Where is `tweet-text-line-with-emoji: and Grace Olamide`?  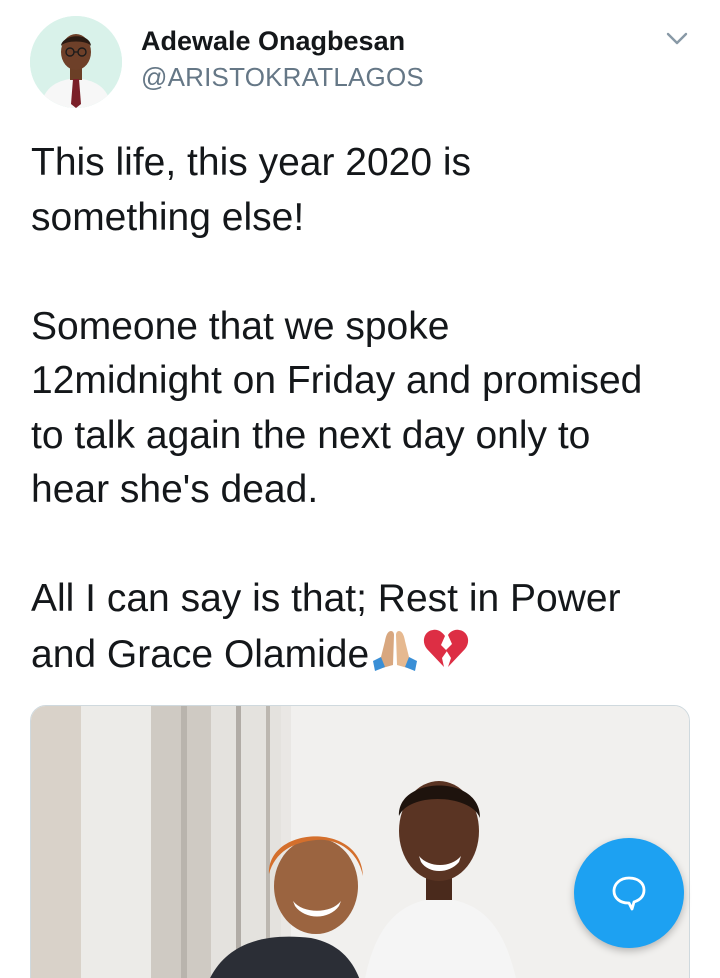 tweet-text-line-with-emoji: and Grace Olamide is located at coordinates (371, 657).